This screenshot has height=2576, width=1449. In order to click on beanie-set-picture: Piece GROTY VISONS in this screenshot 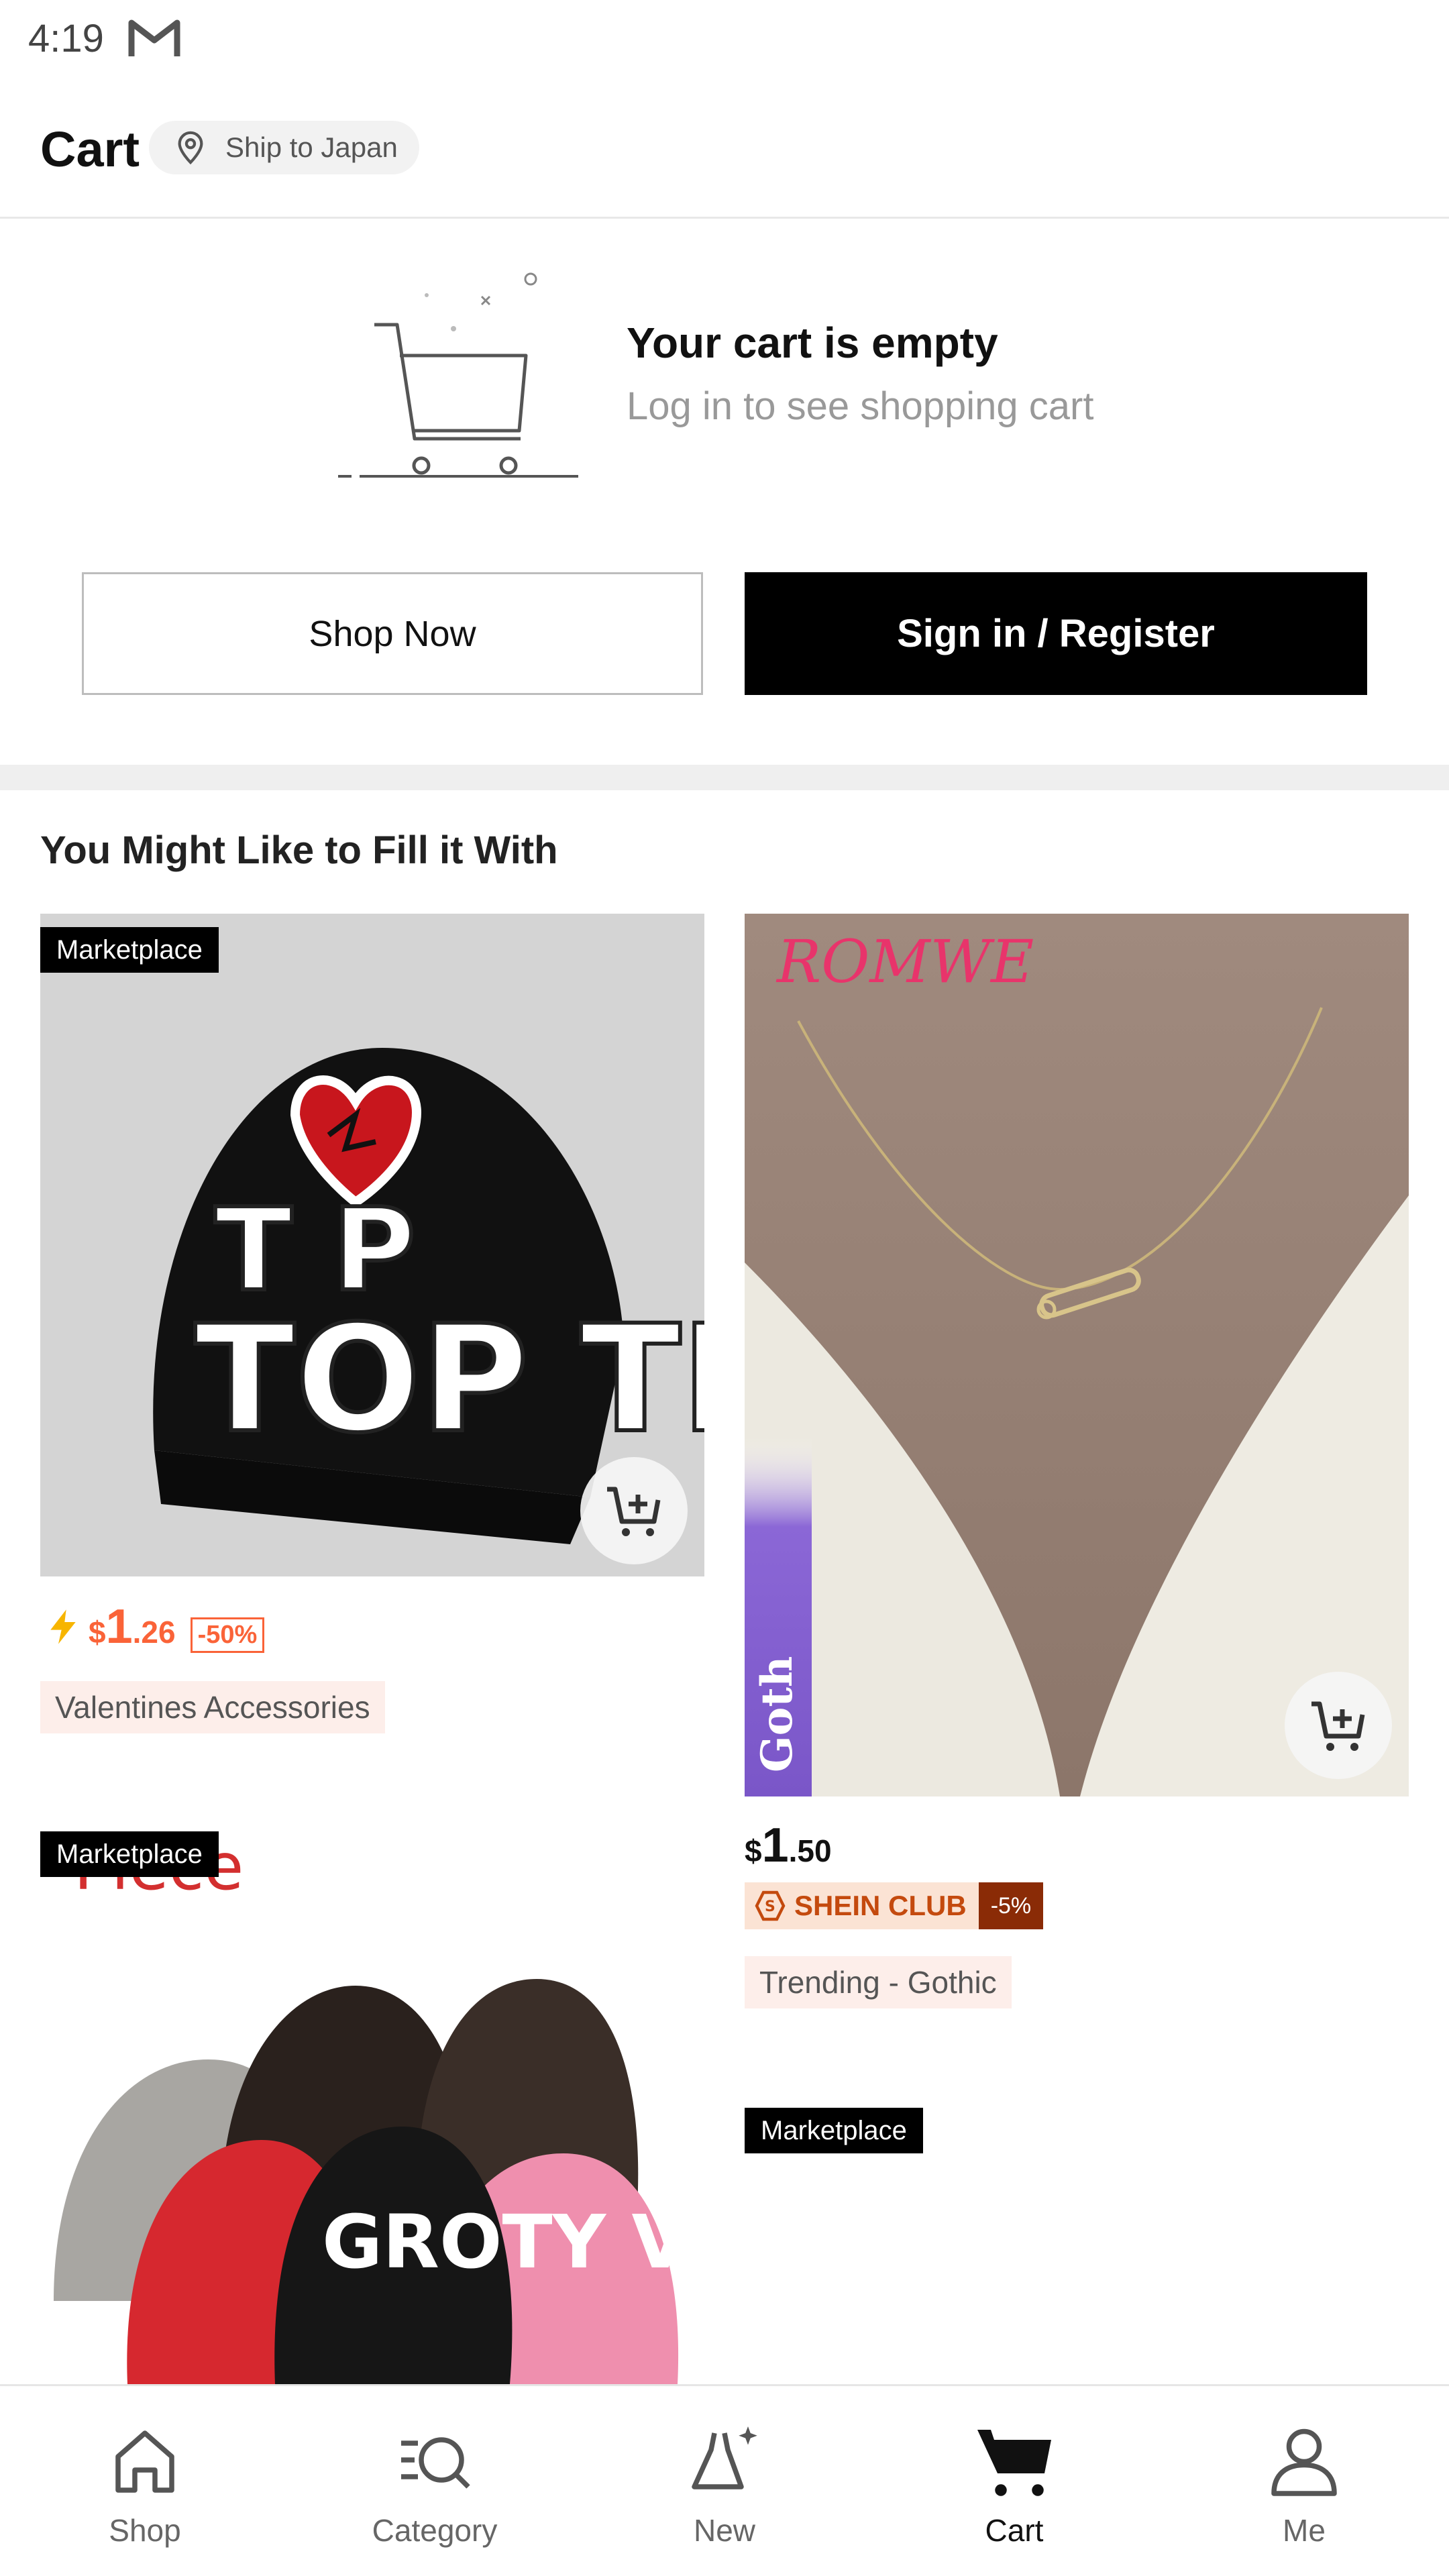, I will do `click(379, 2107)`.